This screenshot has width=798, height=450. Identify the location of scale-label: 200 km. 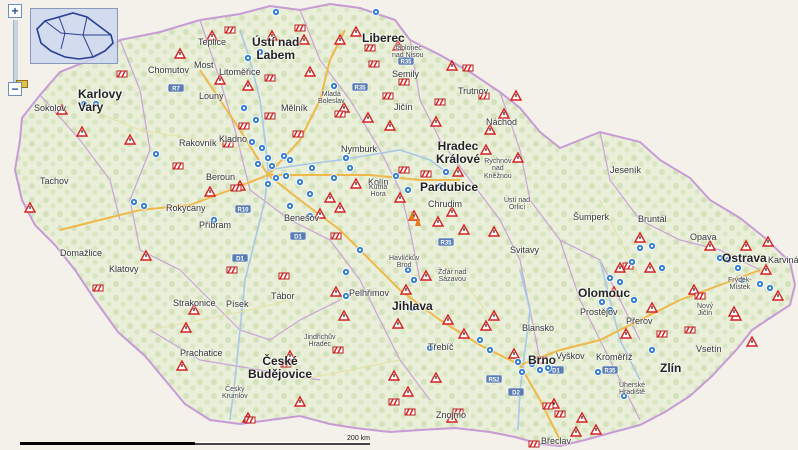
(358, 438).